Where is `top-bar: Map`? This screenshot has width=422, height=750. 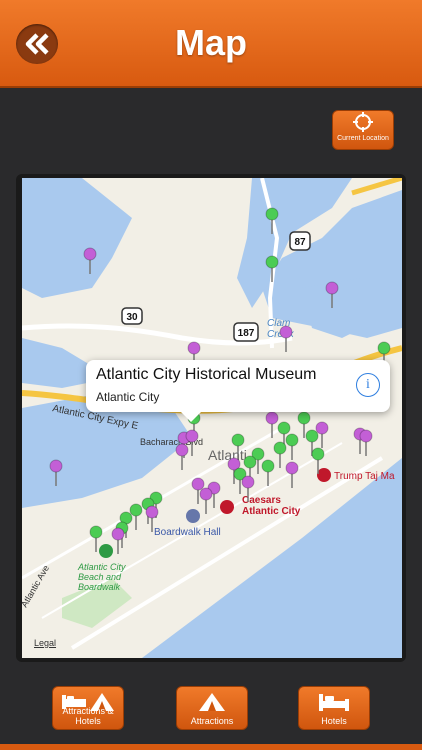
top-bar: Map is located at coordinates (211, 44).